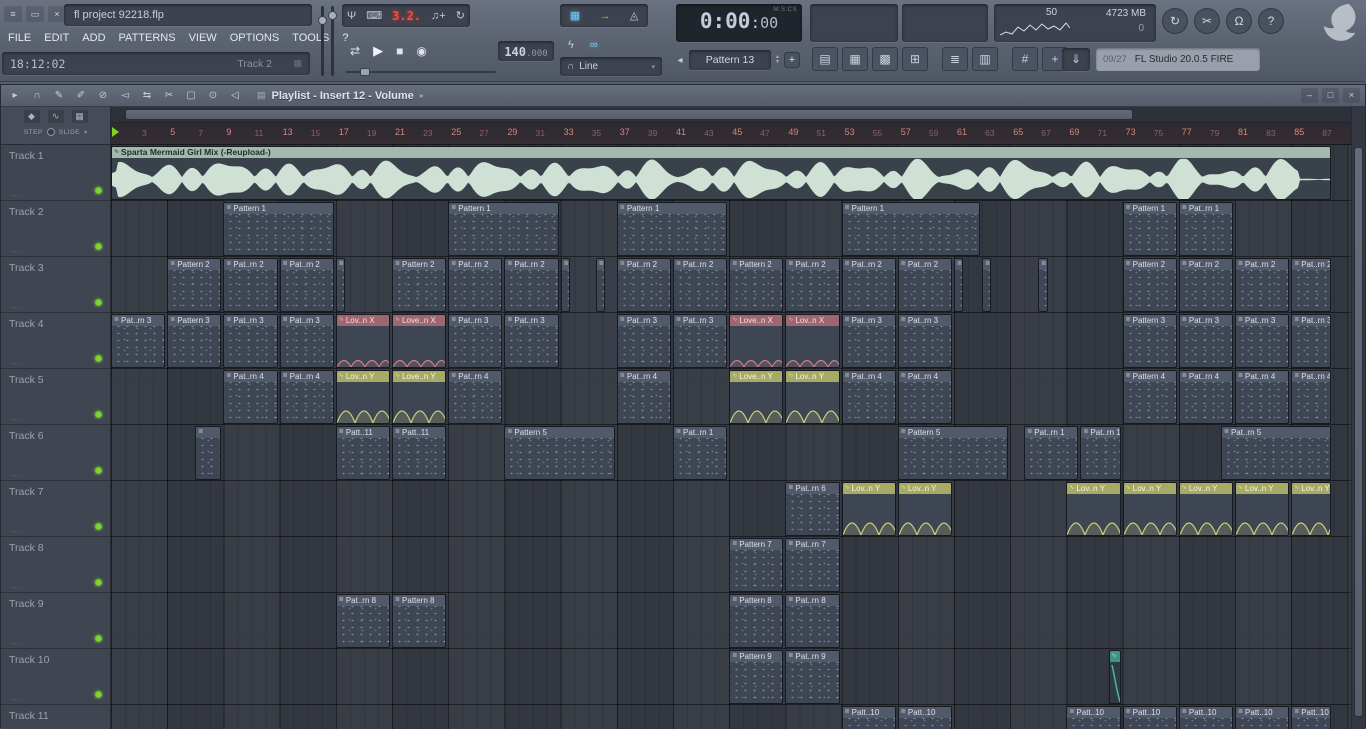  I want to click on playlist-menu-chevron: ▸, so click(422, 95).